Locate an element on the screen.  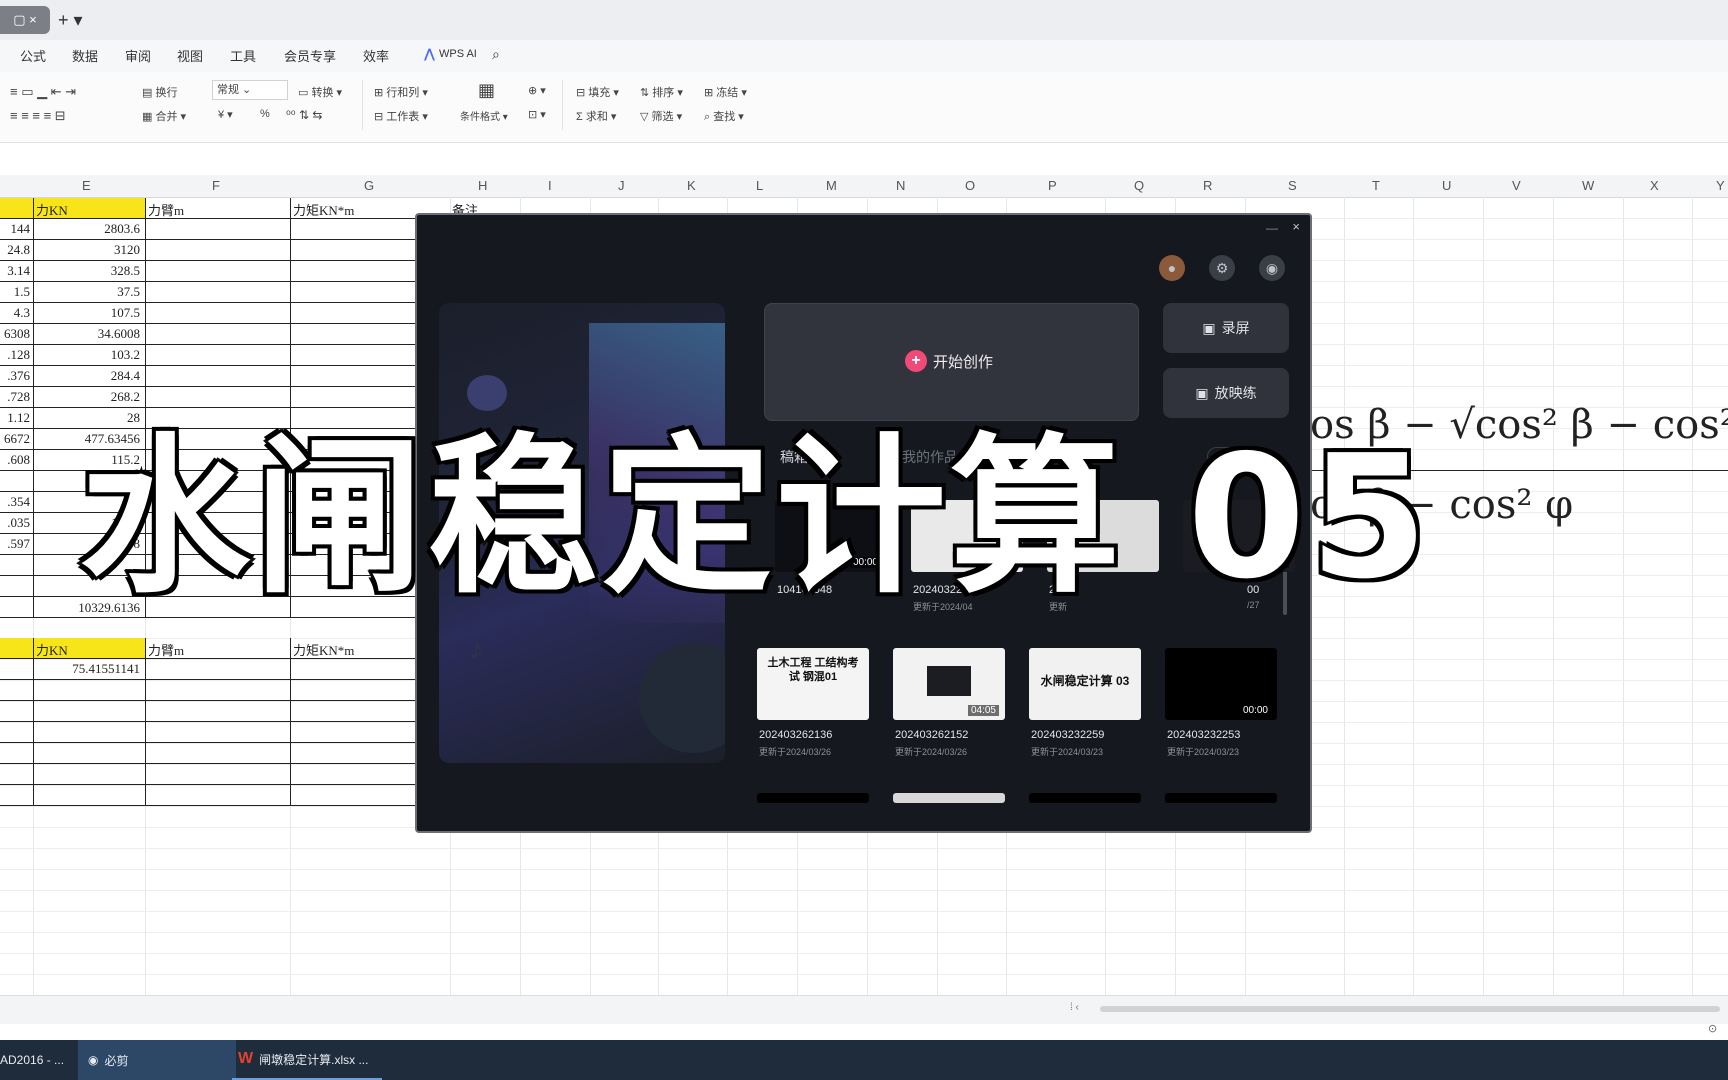
cell-e: 107.5 is located at coordinates (90, 313).